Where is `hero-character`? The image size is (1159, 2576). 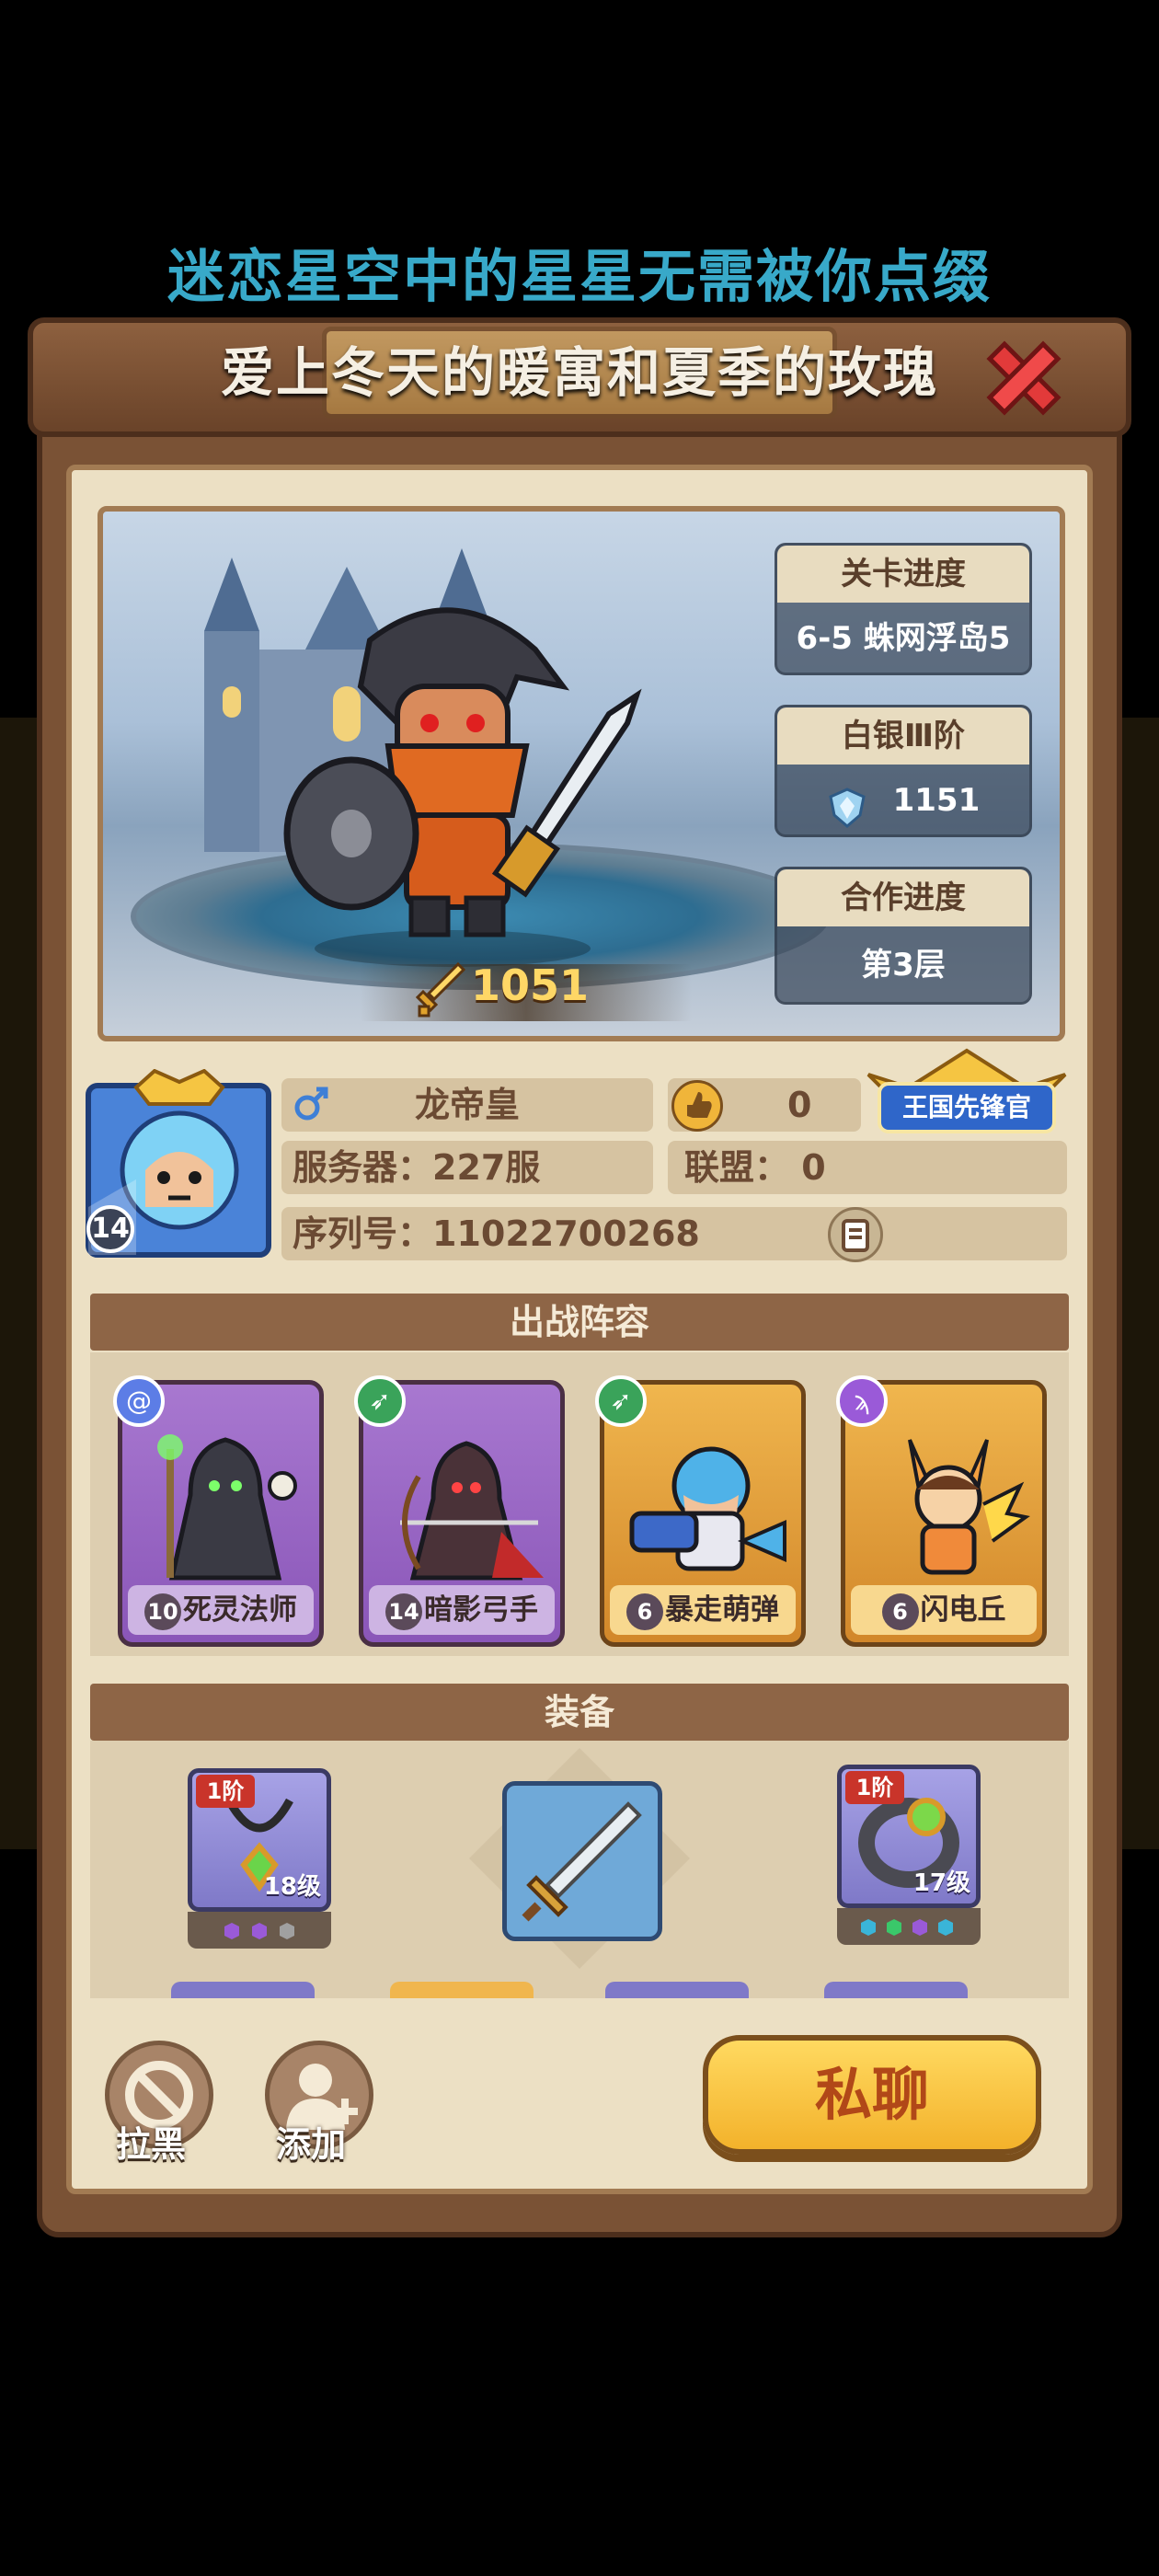
hero-character is located at coordinates (462, 787).